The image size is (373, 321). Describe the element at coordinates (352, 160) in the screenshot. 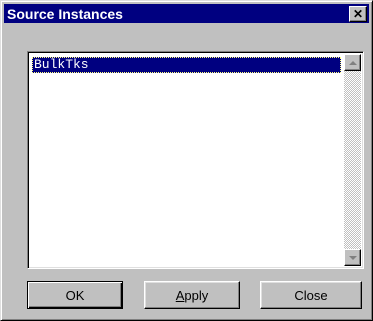

I see `vertical-scrollbar` at that location.